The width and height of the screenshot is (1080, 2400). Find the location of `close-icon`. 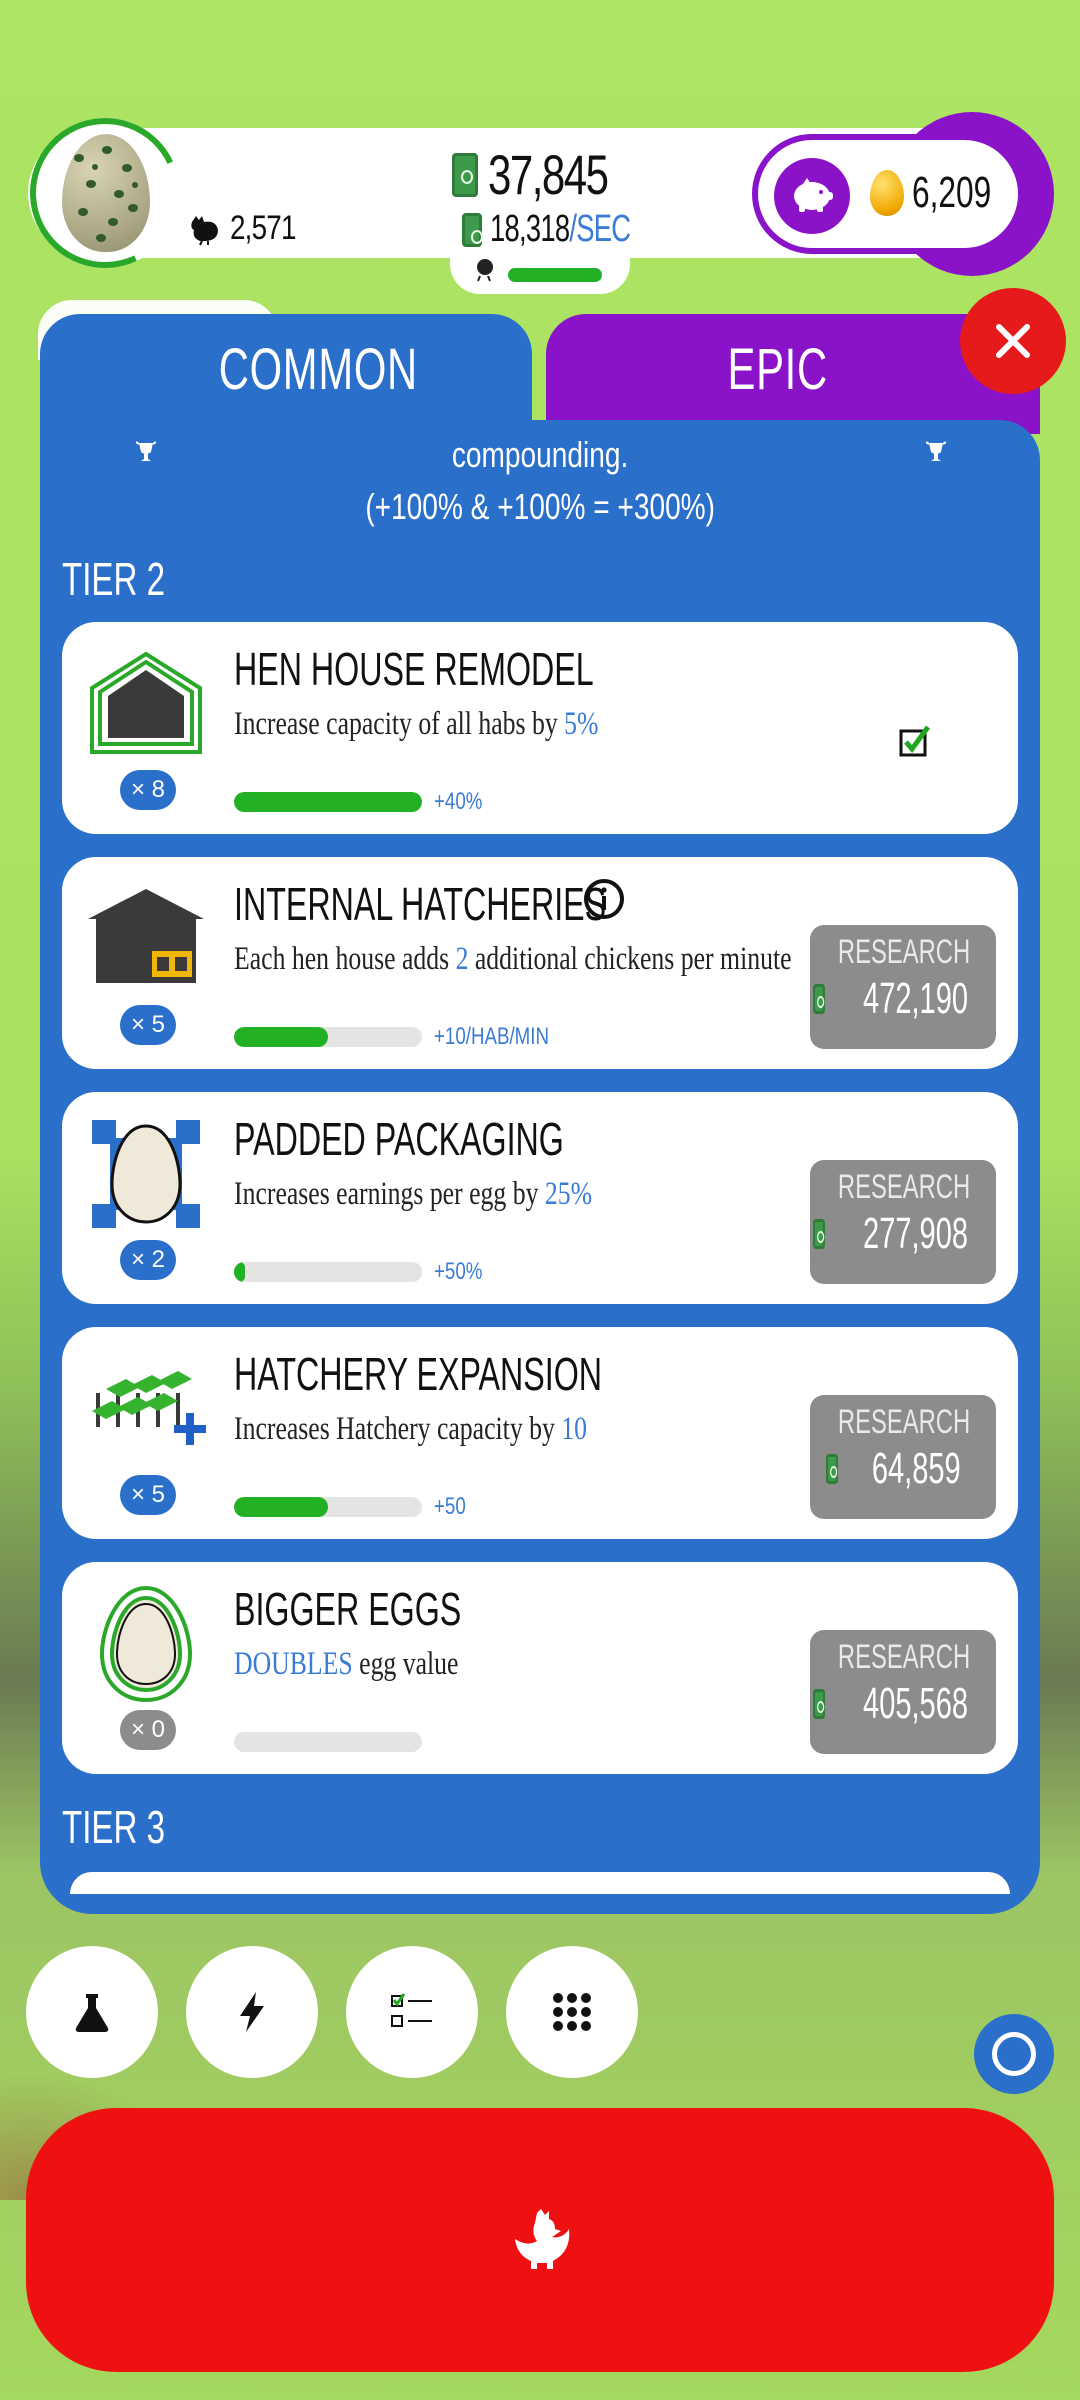

close-icon is located at coordinates (1013, 341).